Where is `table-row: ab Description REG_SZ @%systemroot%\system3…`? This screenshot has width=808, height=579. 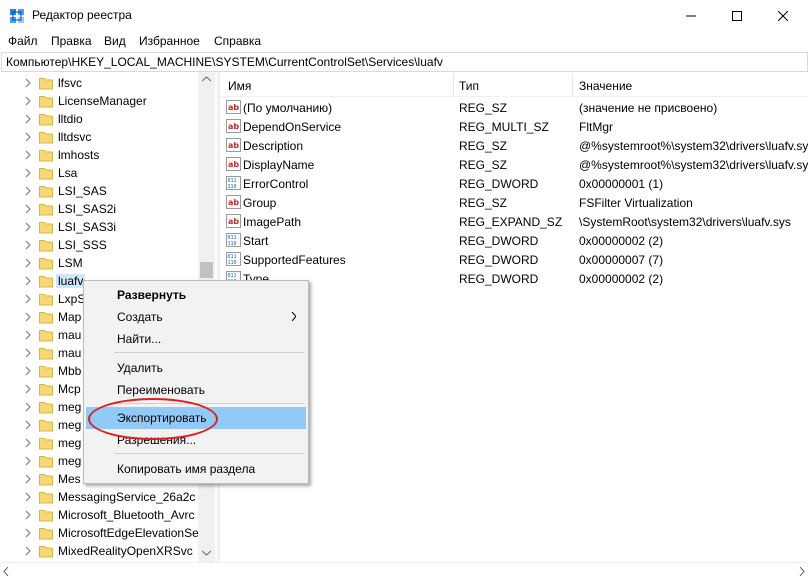
table-row: ab Description REG_SZ @%systemroot%\system3… is located at coordinates (514, 145).